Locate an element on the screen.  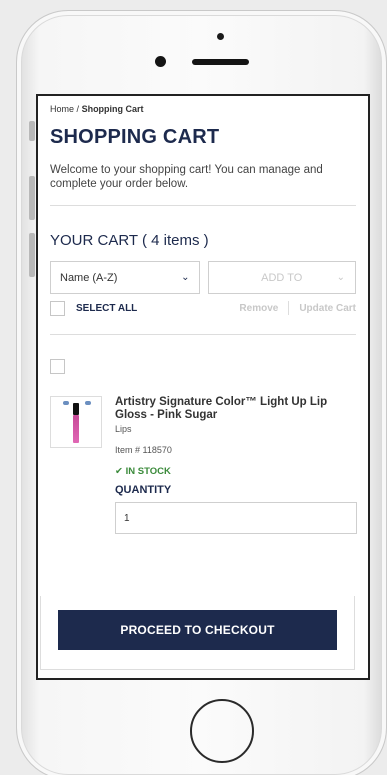
breadcrumb-home-link: Home is located at coordinates (62, 109).